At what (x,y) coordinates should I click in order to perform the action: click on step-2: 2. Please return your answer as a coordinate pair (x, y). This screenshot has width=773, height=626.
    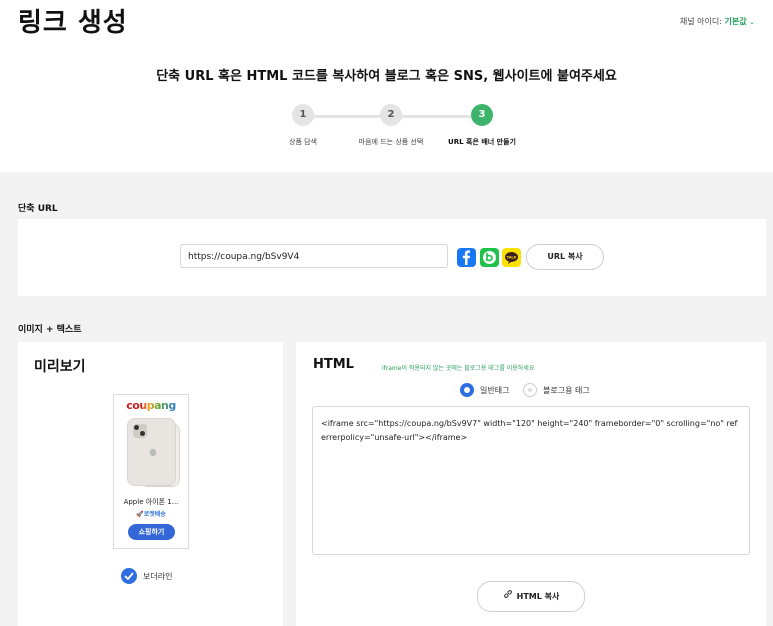
    Looking at the image, I should click on (391, 115).